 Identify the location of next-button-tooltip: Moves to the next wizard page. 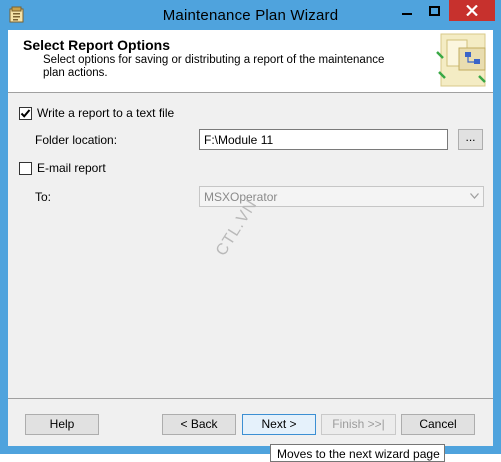
(357, 453).